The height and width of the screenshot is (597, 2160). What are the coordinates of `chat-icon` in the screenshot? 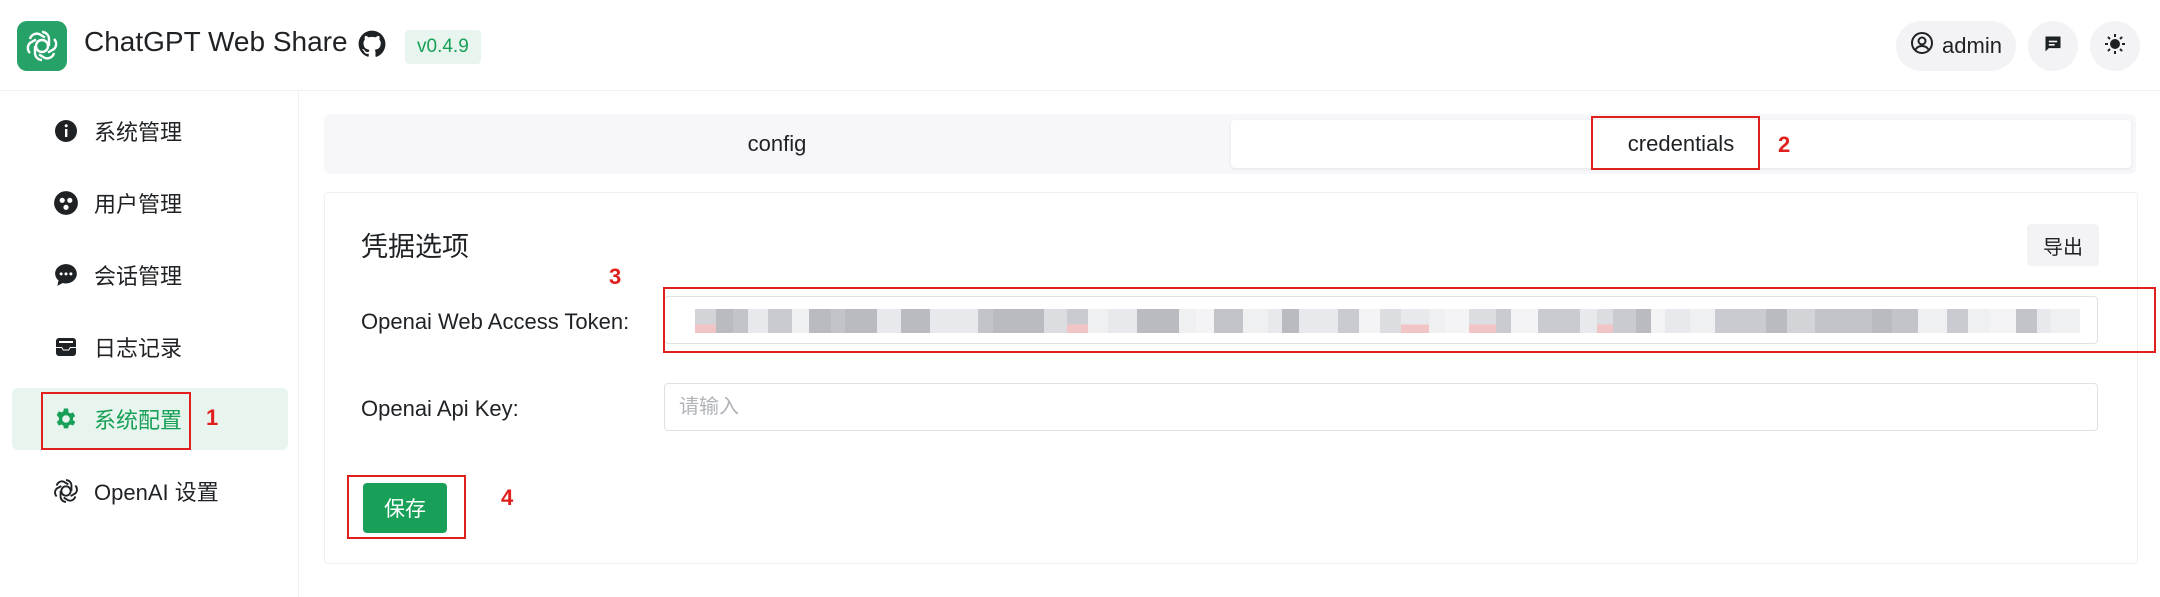 It's located at (66, 275).